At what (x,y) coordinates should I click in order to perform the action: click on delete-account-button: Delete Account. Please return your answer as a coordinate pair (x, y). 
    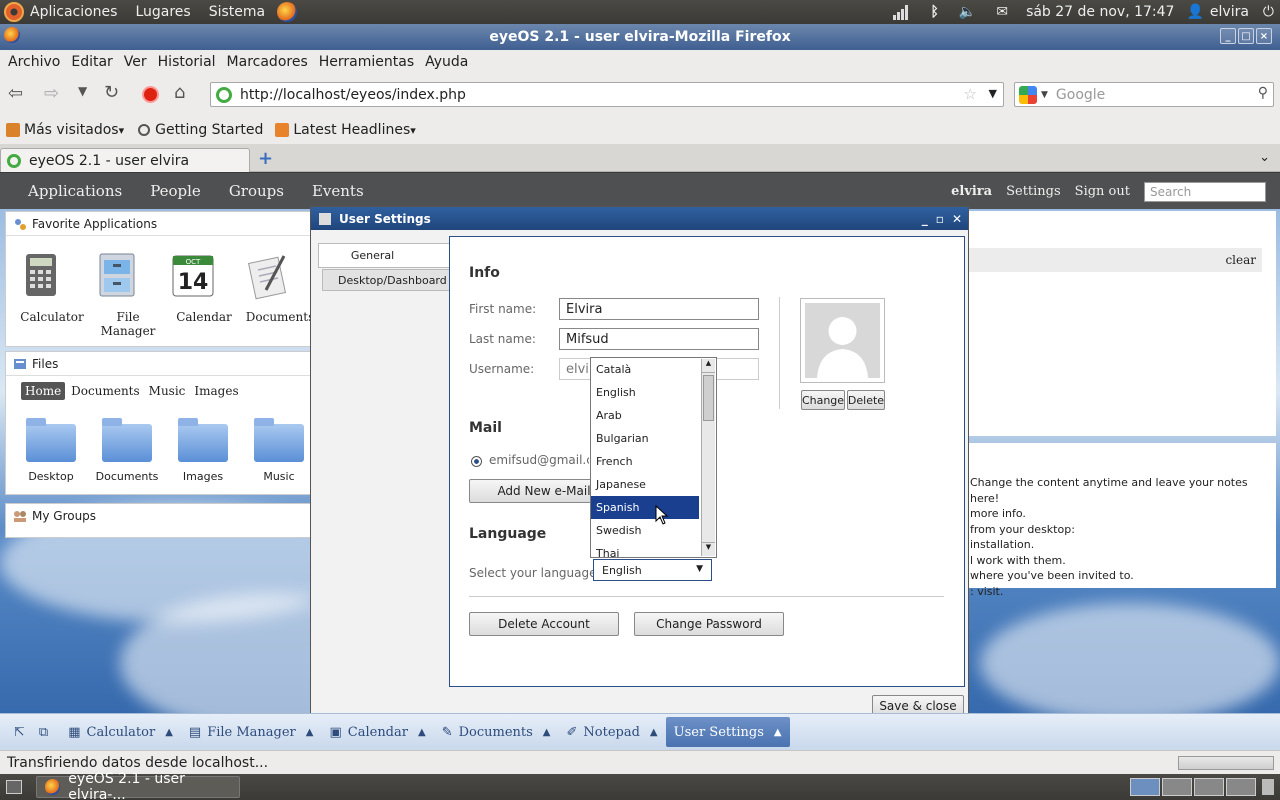
    Looking at the image, I should click on (544, 624).